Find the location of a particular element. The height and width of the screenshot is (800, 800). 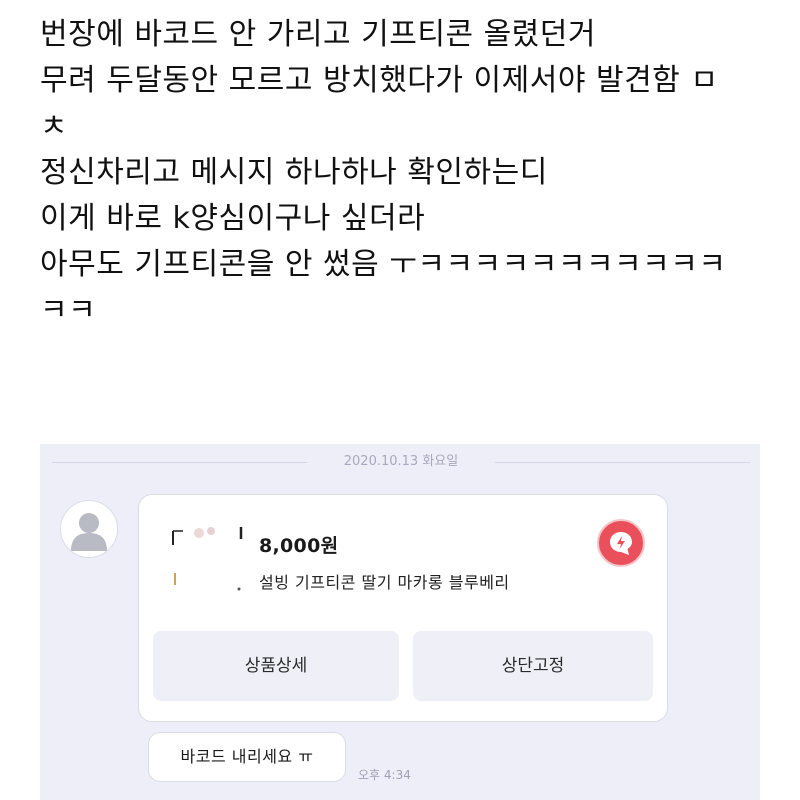

price: 8,000원 is located at coordinates (299, 546).